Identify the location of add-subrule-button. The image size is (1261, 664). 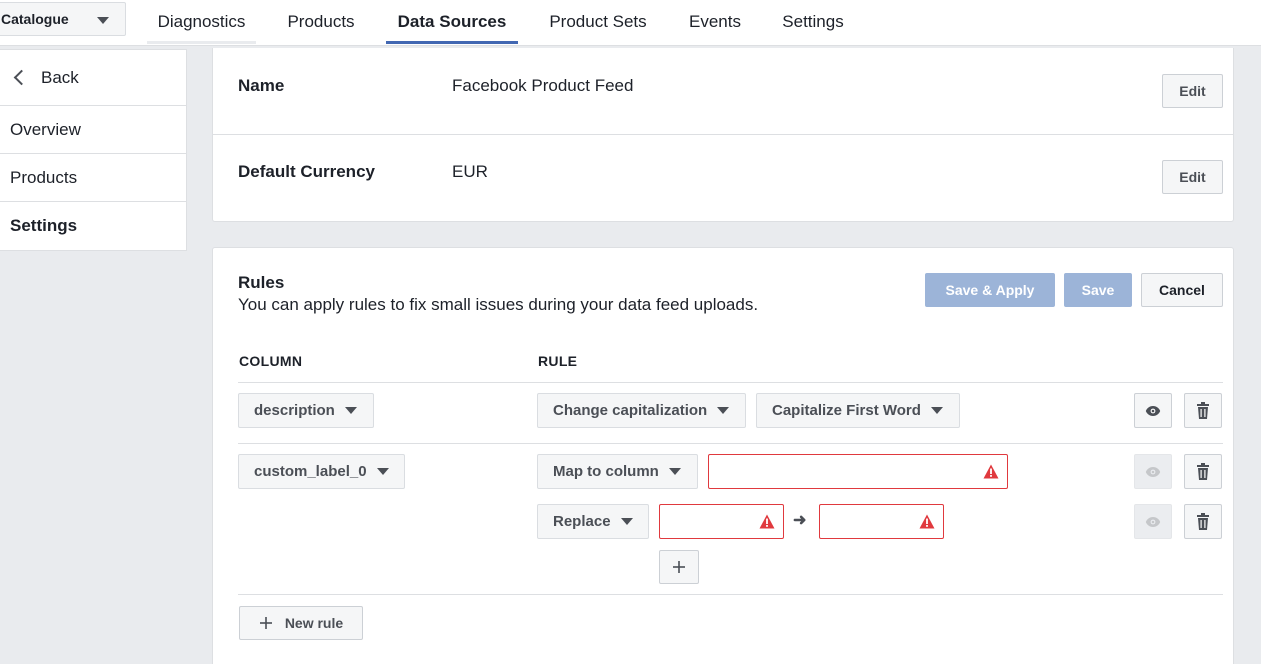
(679, 567).